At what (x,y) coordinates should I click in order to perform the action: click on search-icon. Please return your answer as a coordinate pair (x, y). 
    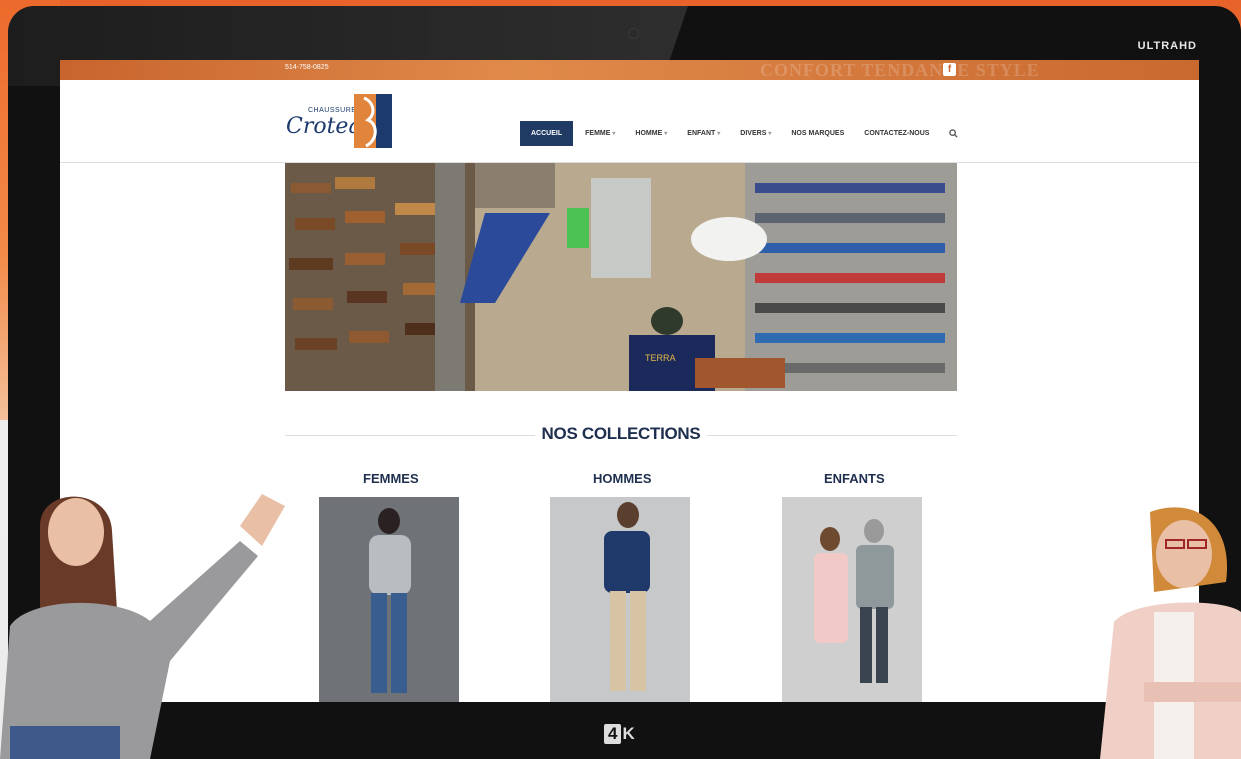
    Looking at the image, I should click on (954, 133).